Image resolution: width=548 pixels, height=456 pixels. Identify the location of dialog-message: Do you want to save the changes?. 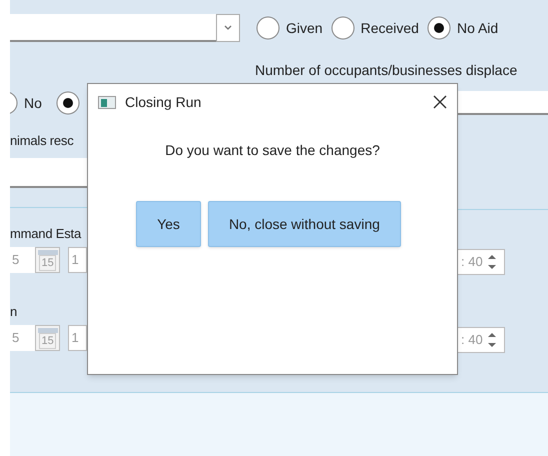
(272, 150).